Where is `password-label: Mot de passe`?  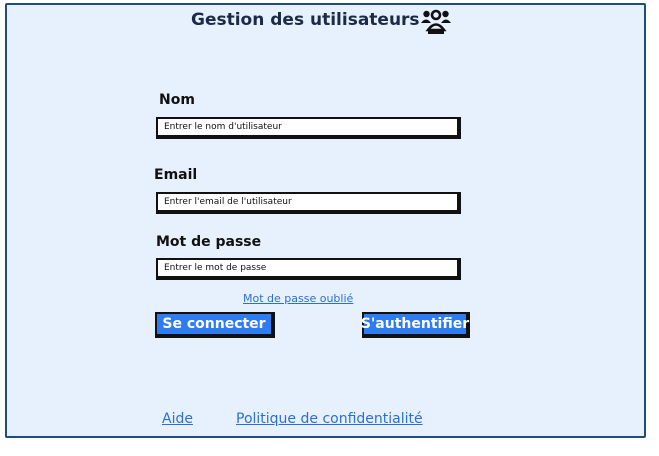 password-label: Mot de passe is located at coordinates (209, 242).